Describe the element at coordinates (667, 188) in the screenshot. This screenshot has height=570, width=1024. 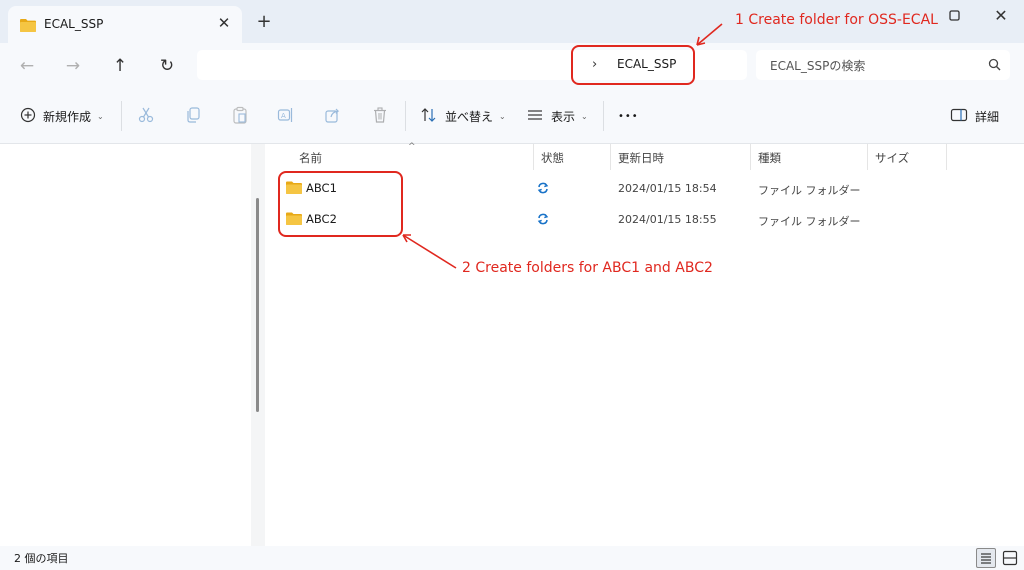
I see `file-modified: 2024/01/15 18:54` at that location.